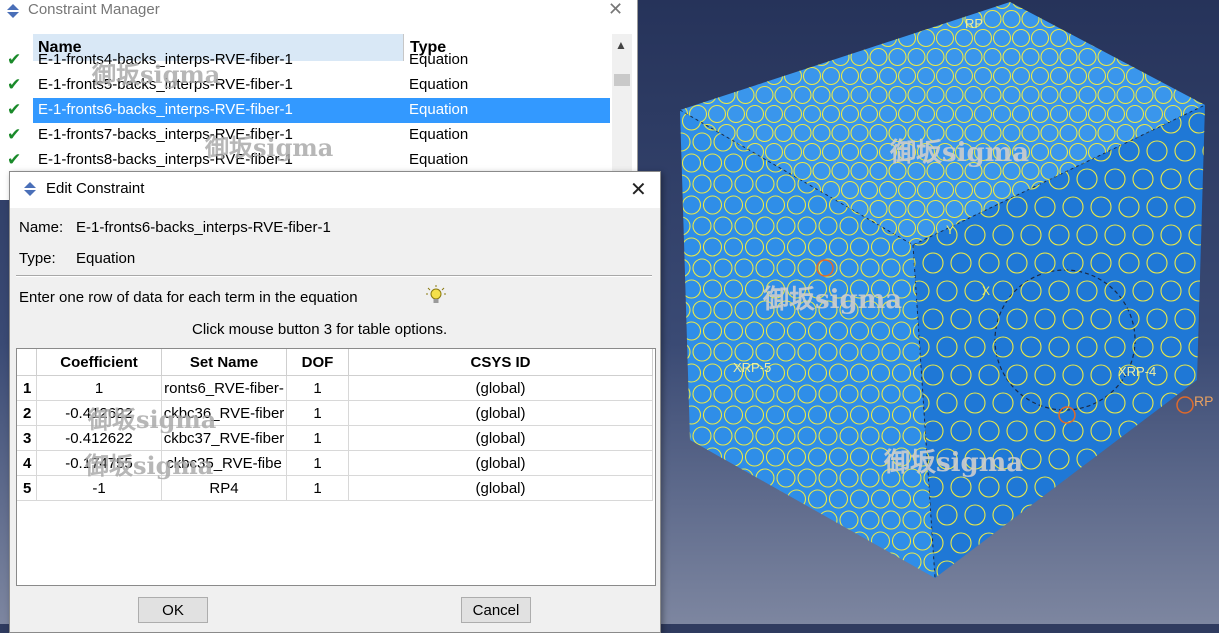 The width and height of the screenshot is (1219, 633). I want to click on cell-set-name: ronts6_RVE-fiber-, so click(224, 388).